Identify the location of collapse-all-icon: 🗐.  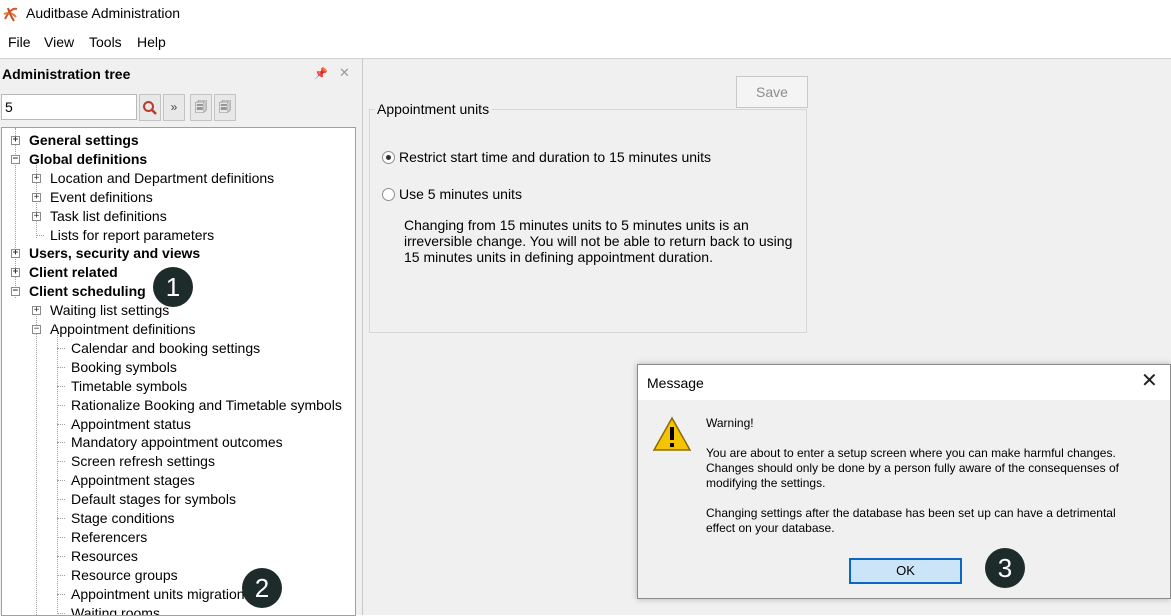
(225, 107).